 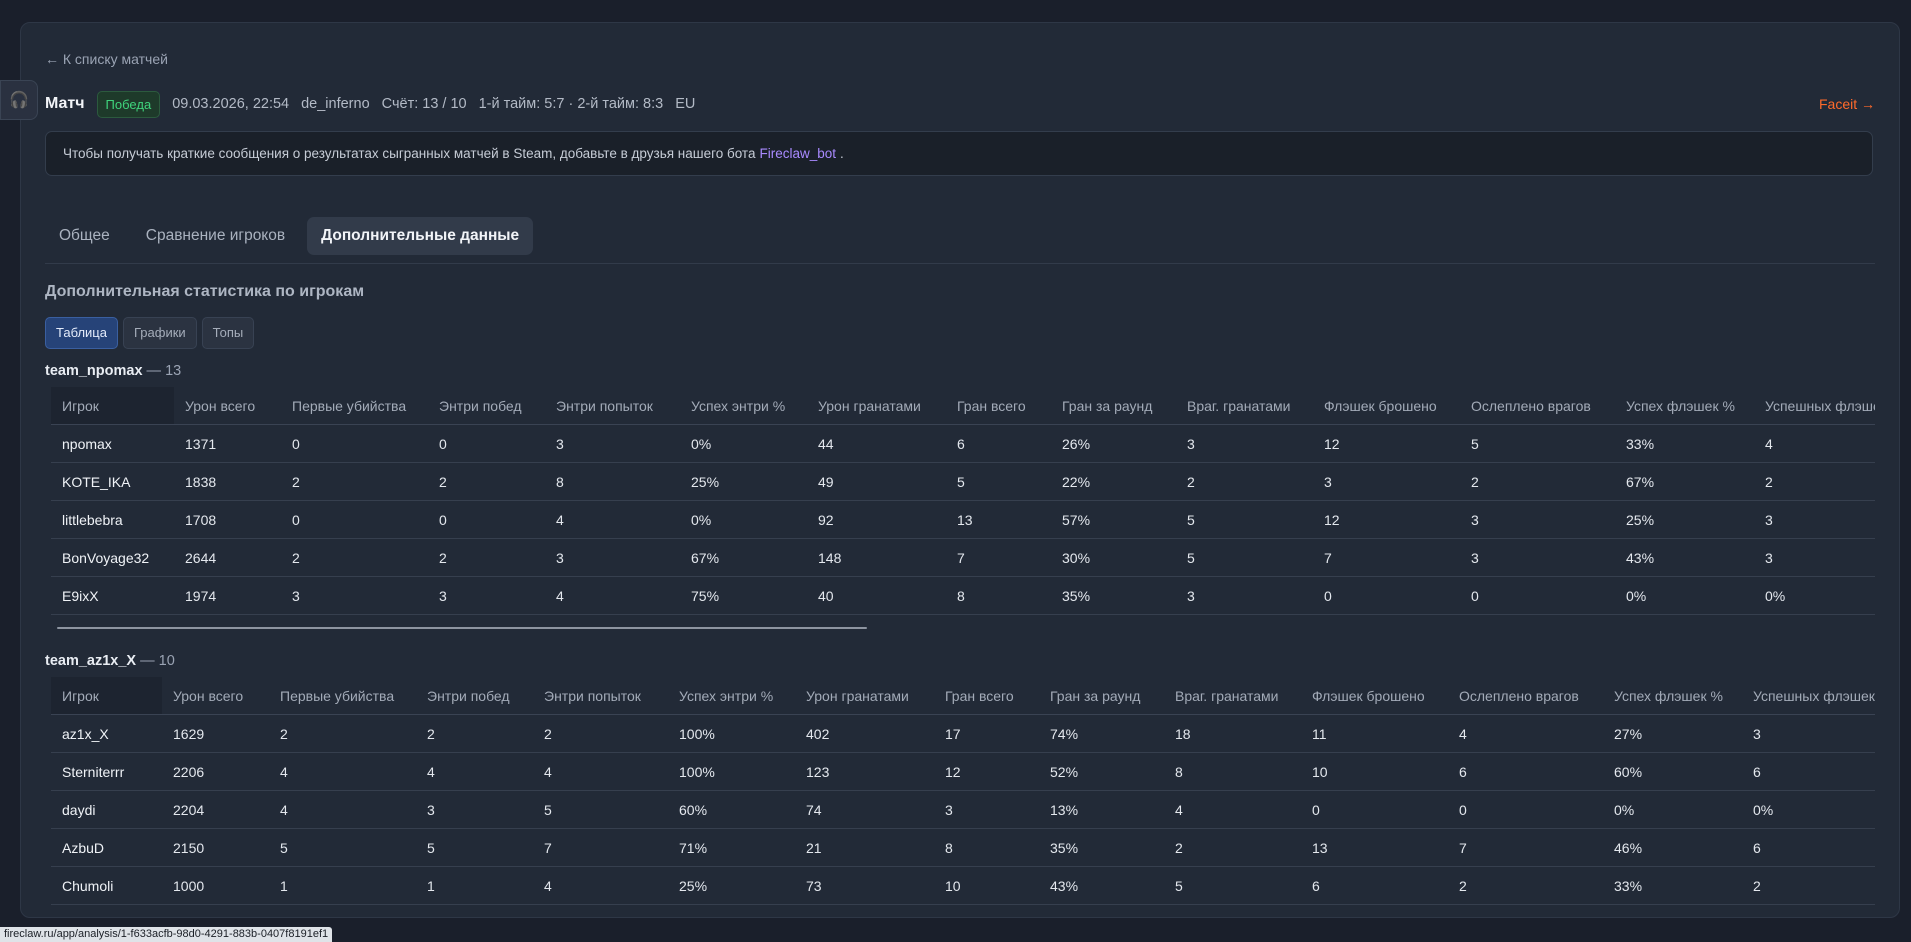 What do you see at coordinates (228, 333) in the screenshot?
I see `subtab-tops: Топы` at bounding box center [228, 333].